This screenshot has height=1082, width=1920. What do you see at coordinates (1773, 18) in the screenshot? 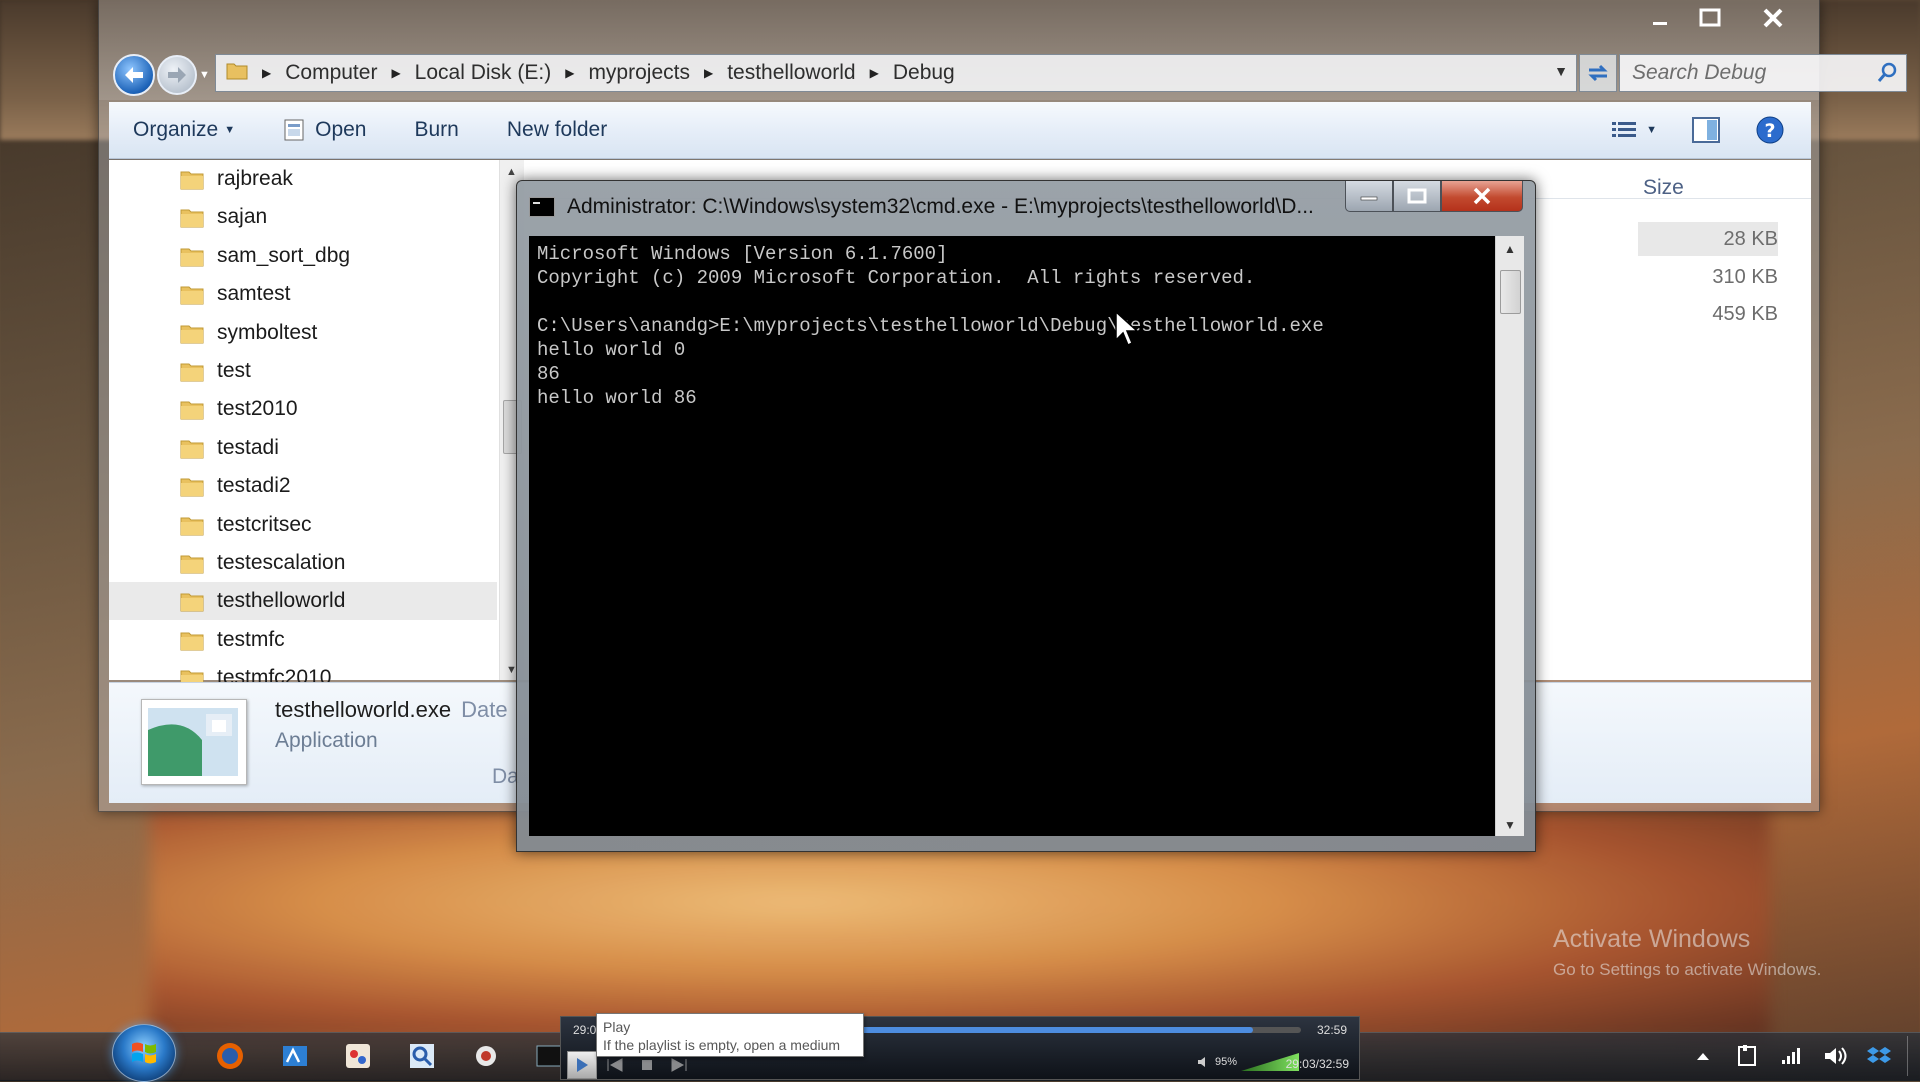
I see `close-button` at bounding box center [1773, 18].